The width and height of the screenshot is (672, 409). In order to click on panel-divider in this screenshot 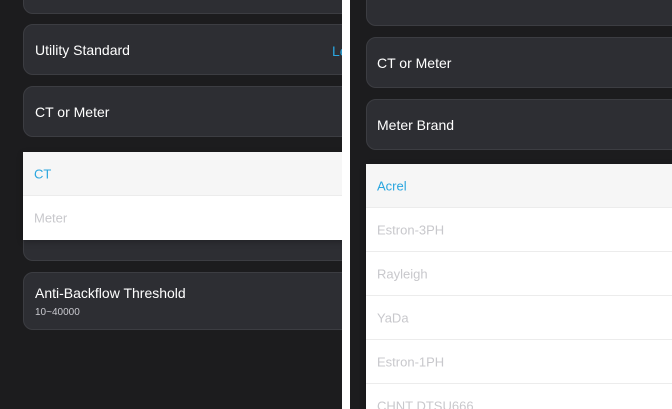, I will do `click(346, 204)`.